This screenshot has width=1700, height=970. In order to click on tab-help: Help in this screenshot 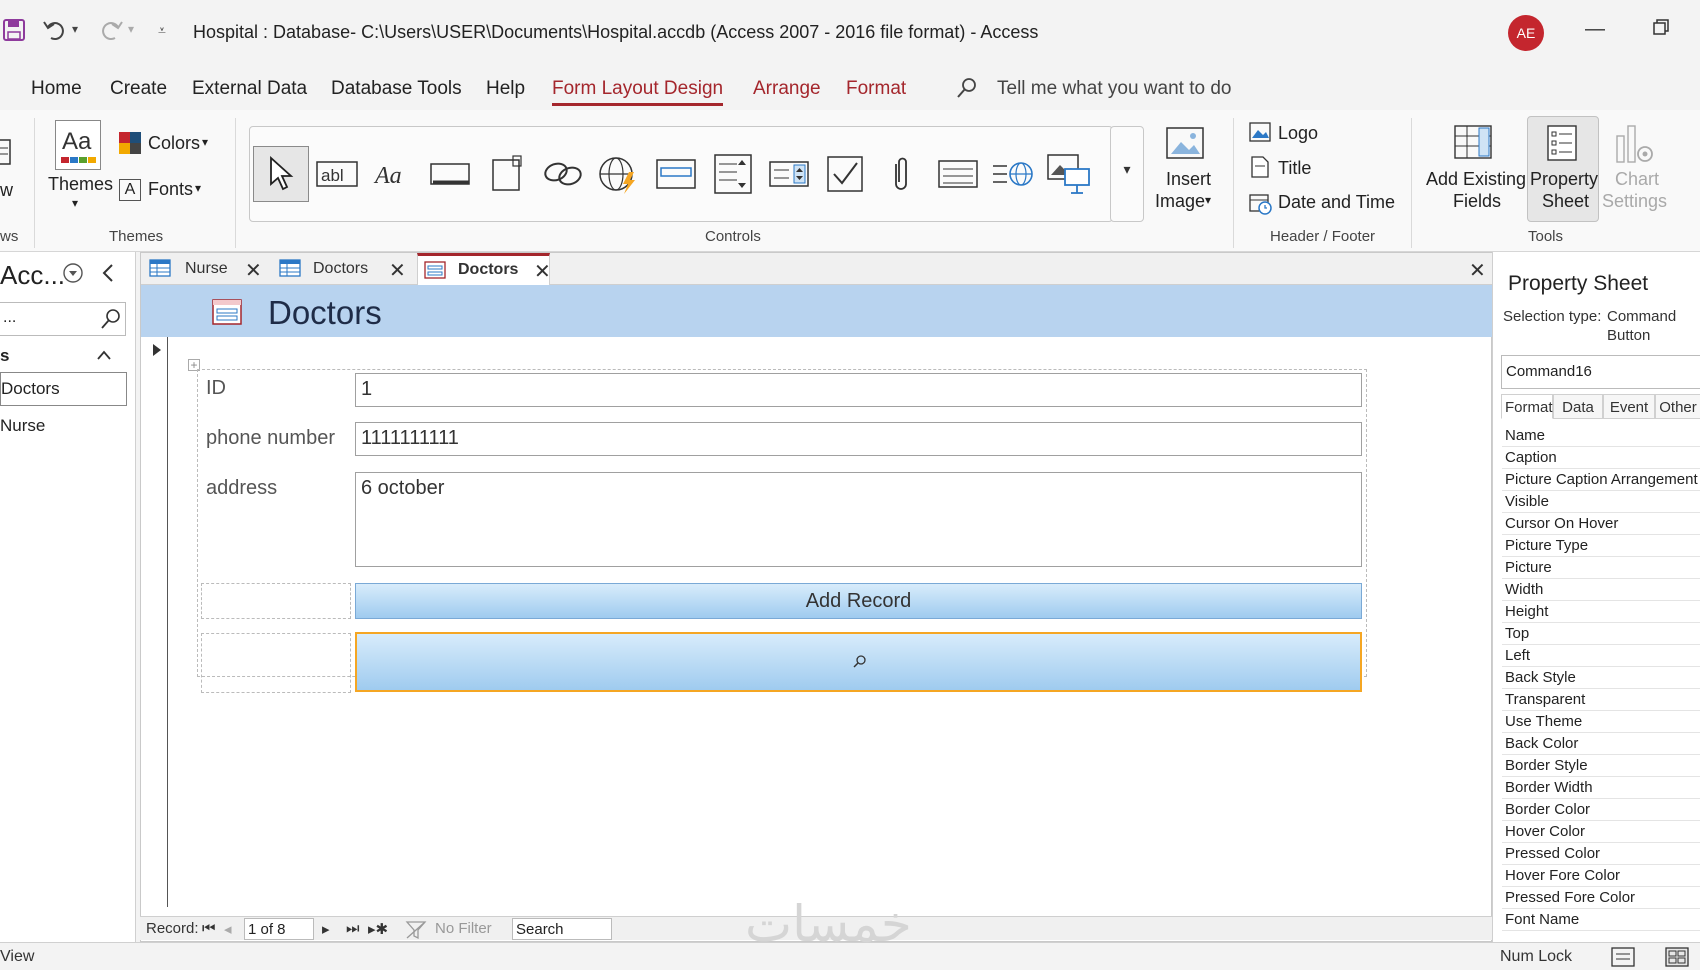, I will do `click(505, 89)`.